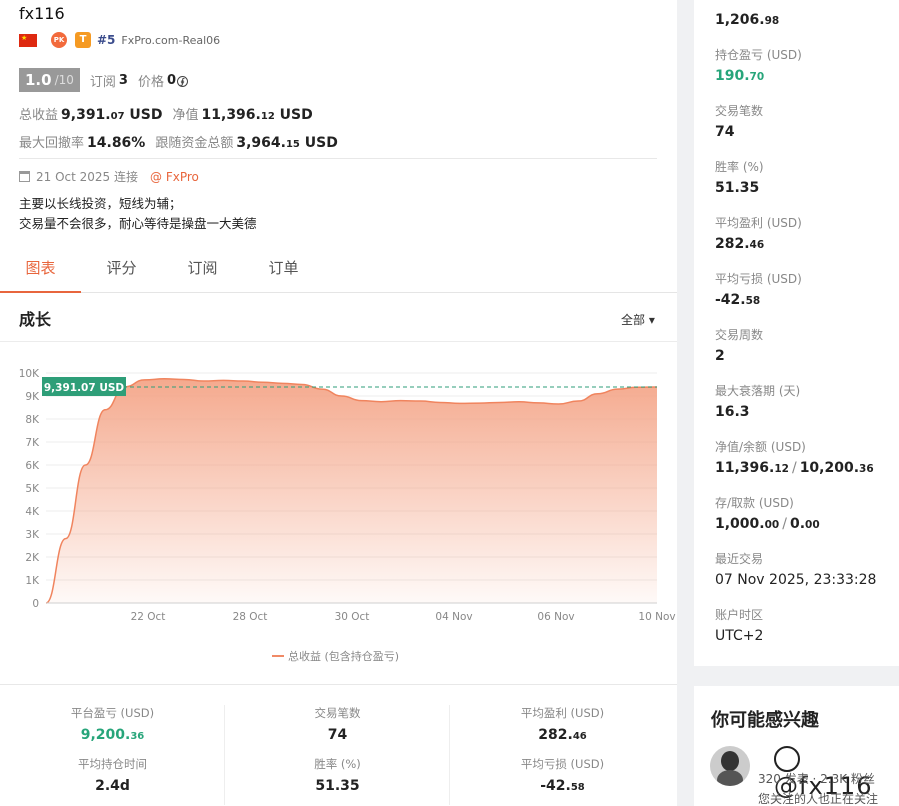  Describe the element at coordinates (116, 143) in the screenshot. I see `drawdown-value: 14.86%` at that location.